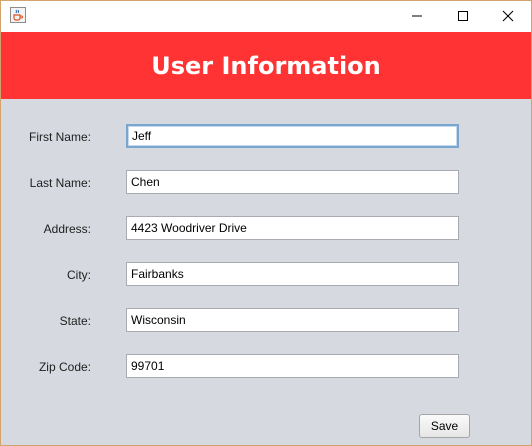 This screenshot has height=446, width=532. What do you see at coordinates (75, 321) in the screenshot?
I see `state-label: State:` at bounding box center [75, 321].